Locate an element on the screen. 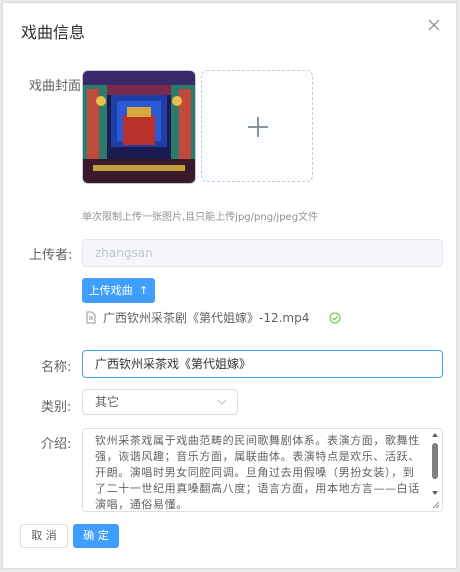  upload-video-label: 上传戏曲 is located at coordinates (110, 290).